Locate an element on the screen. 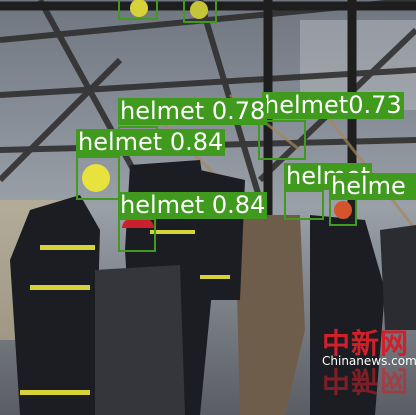 This screenshot has height=415, width=416. detection-label: helmet 0.78 is located at coordinates (193, 111).